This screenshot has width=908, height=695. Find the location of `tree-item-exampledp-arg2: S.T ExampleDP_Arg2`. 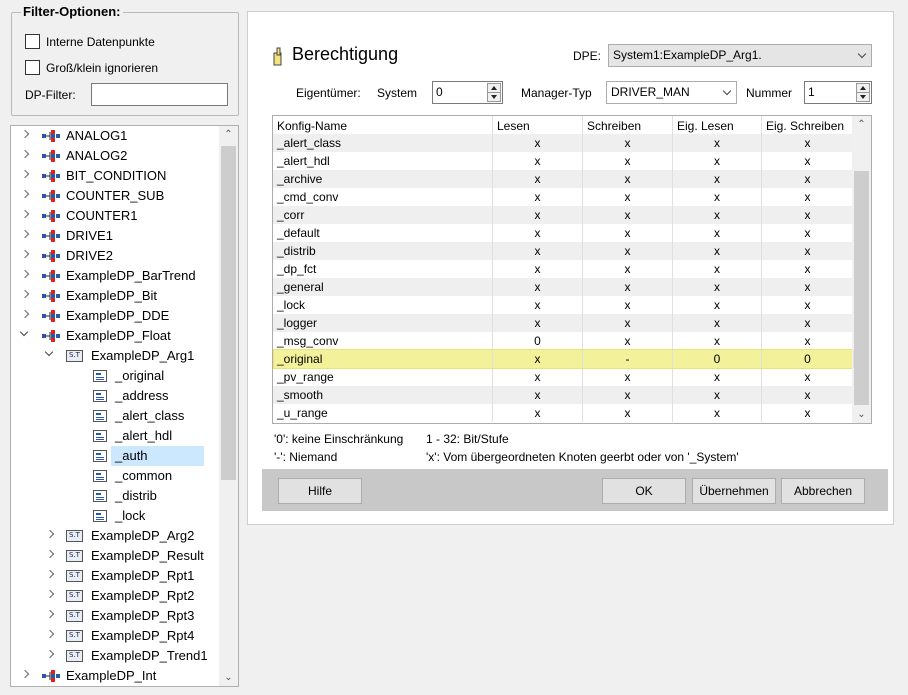

tree-item-exampledp-arg2: S.T ExampleDP_Arg2 is located at coordinates (115, 536).